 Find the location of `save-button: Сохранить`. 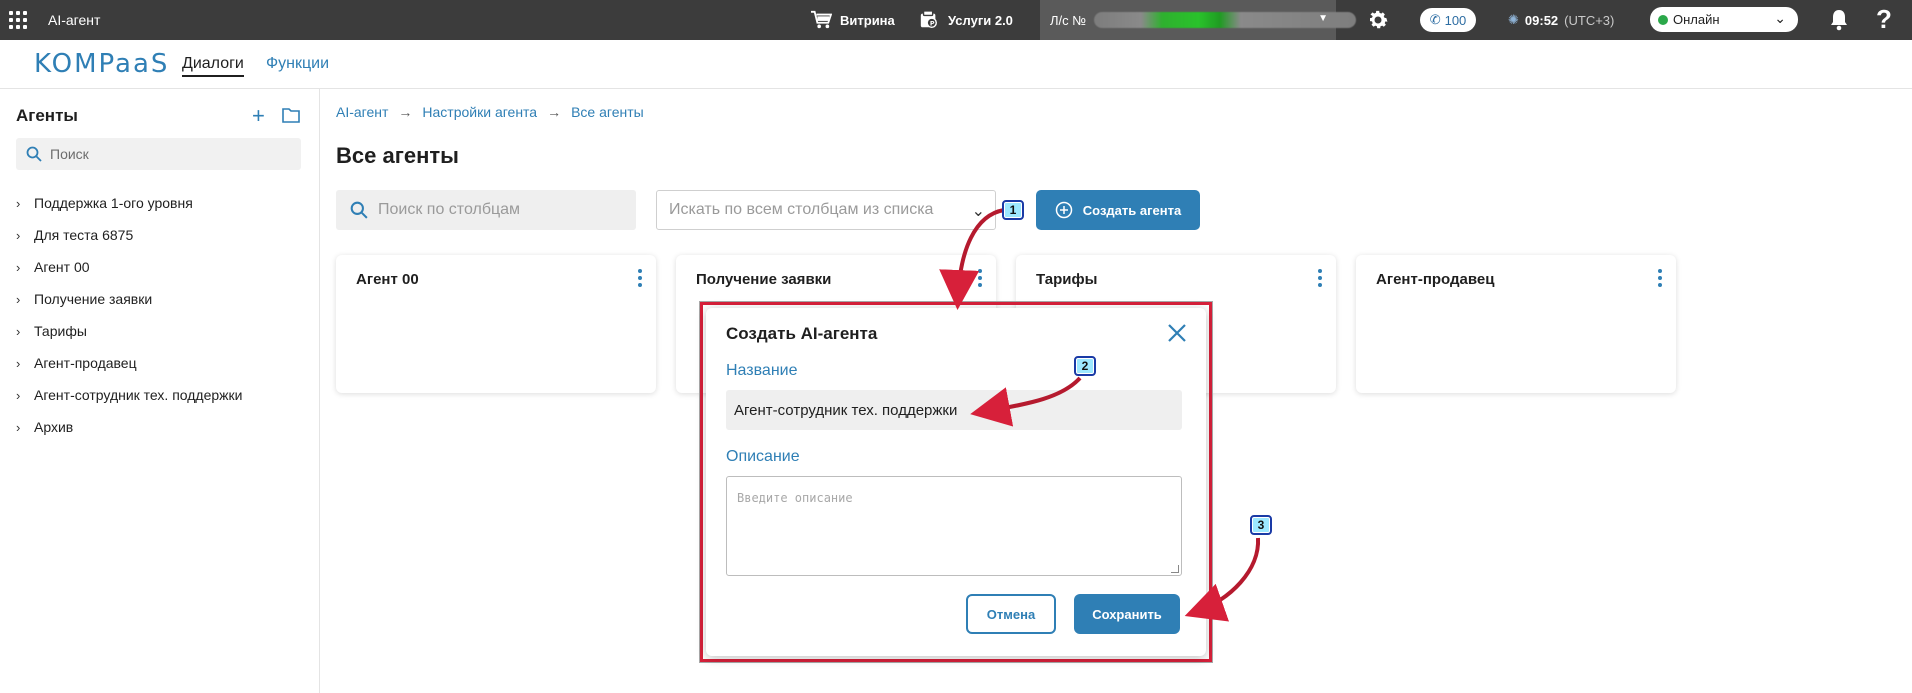

save-button: Сохранить is located at coordinates (1127, 614).